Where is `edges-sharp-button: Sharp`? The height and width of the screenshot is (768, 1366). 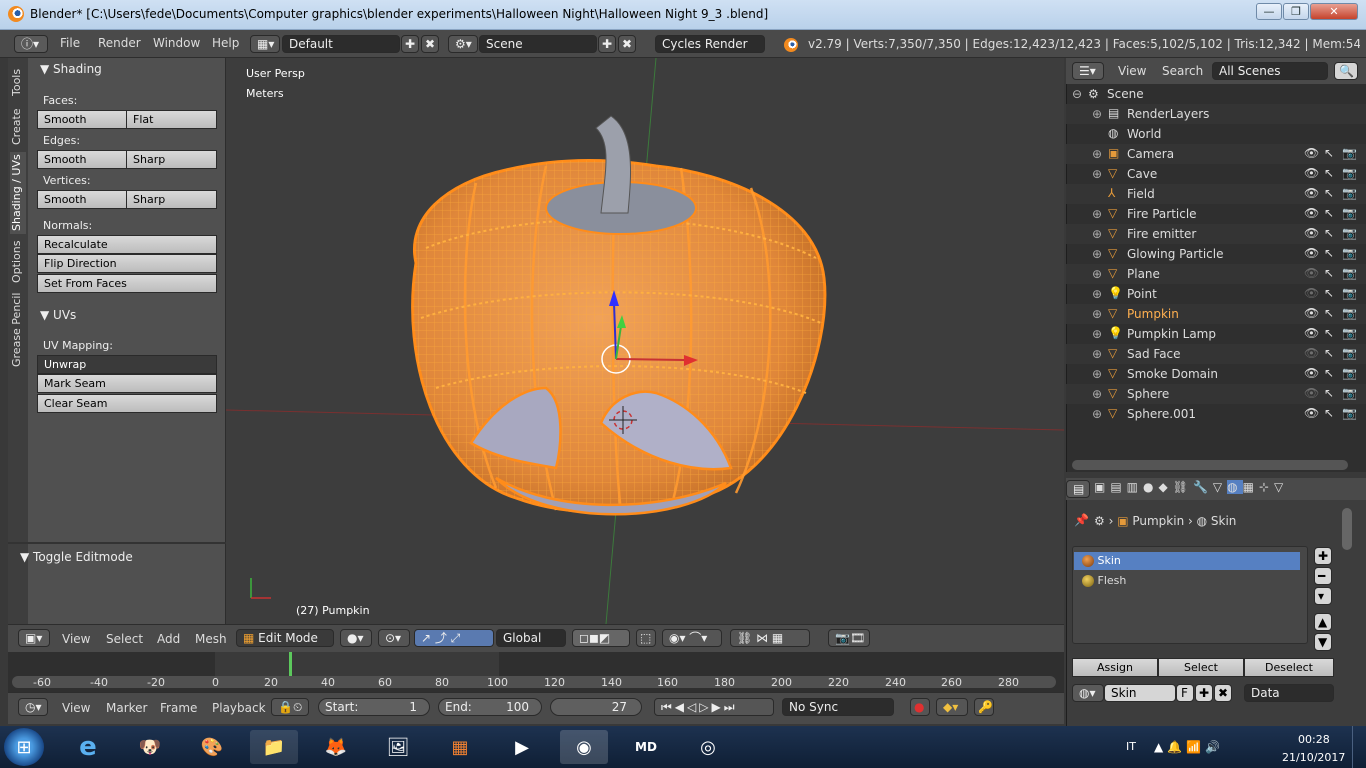
edges-sharp-button: Sharp is located at coordinates (171, 159).